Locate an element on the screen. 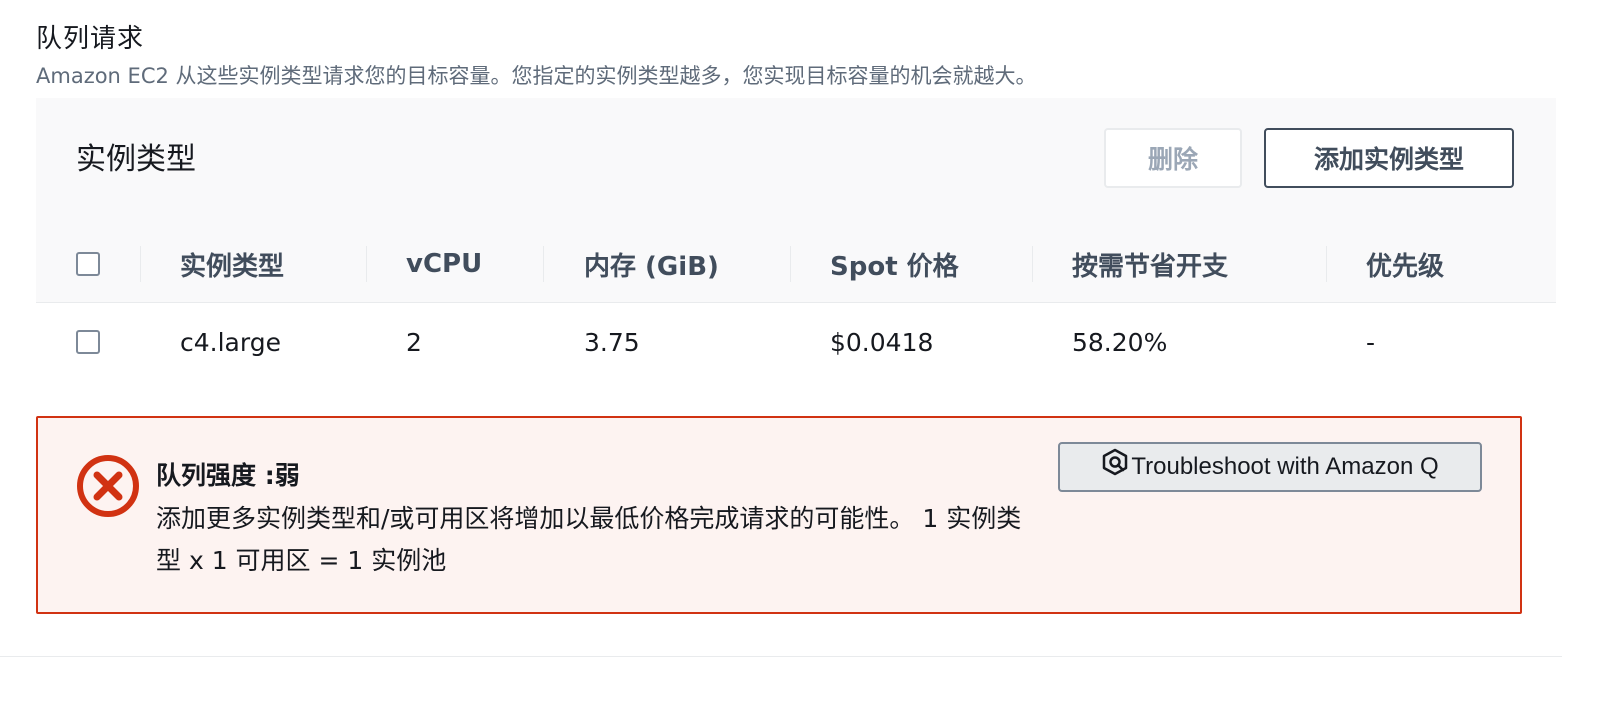 The image size is (1604, 718). section-title: 队列请求 is located at coordinates (90, 39).